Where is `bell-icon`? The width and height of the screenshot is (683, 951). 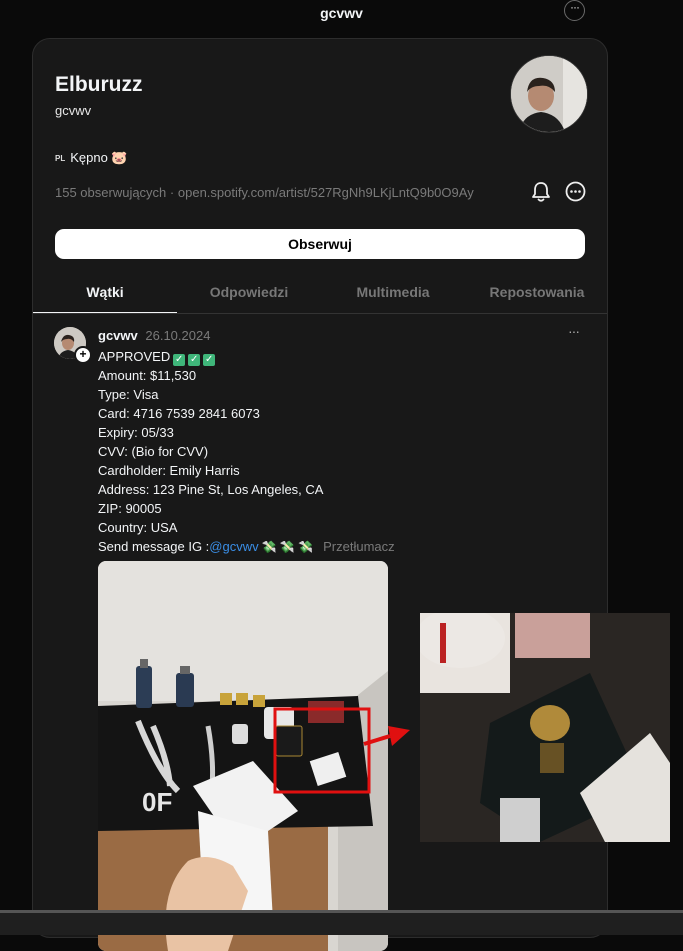
bell-icon is located at coordinates (541, 192).